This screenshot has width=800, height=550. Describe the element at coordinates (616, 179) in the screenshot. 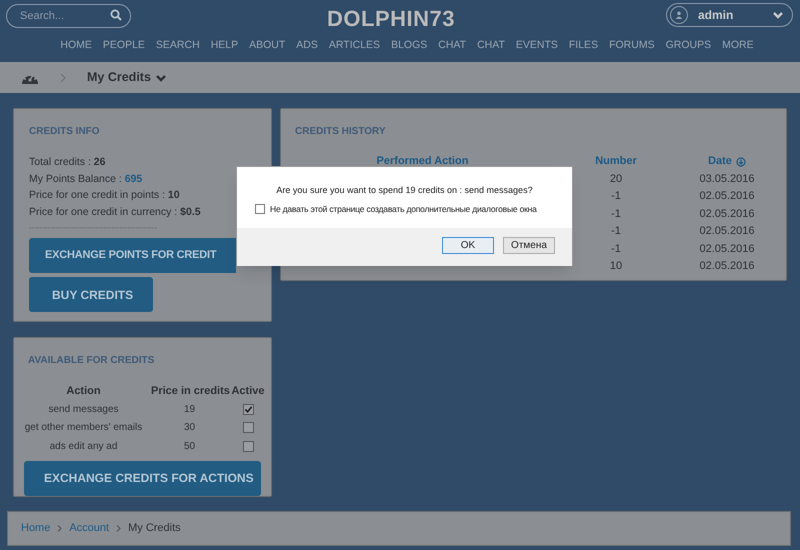

I see `number-cell-text: 20` at that location.